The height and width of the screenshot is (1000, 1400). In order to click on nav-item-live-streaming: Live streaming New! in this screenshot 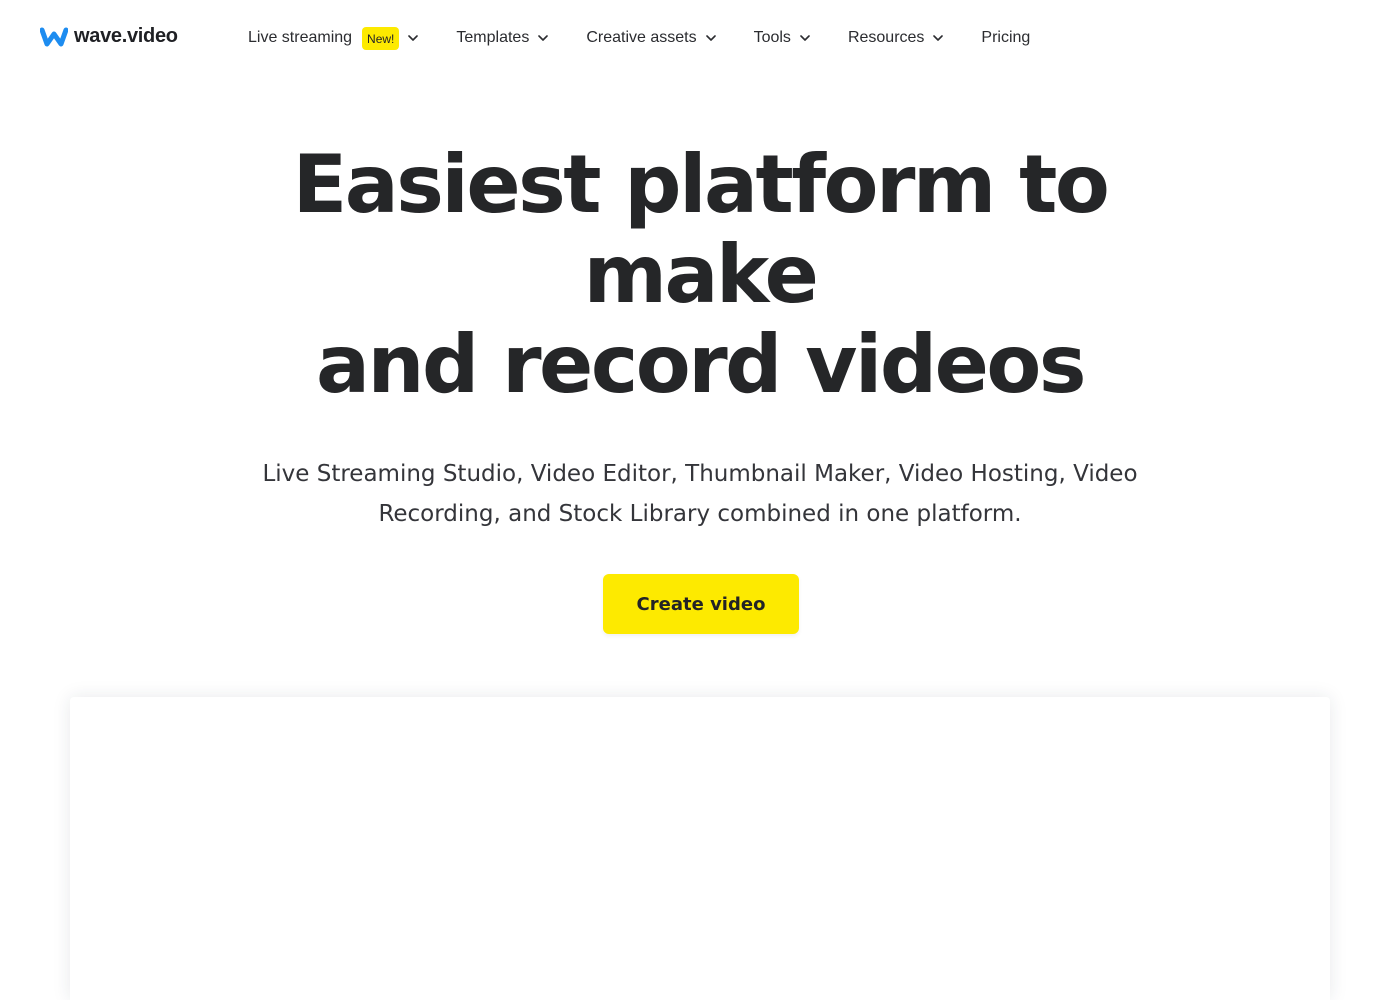, I will do `click(333, 38)`.